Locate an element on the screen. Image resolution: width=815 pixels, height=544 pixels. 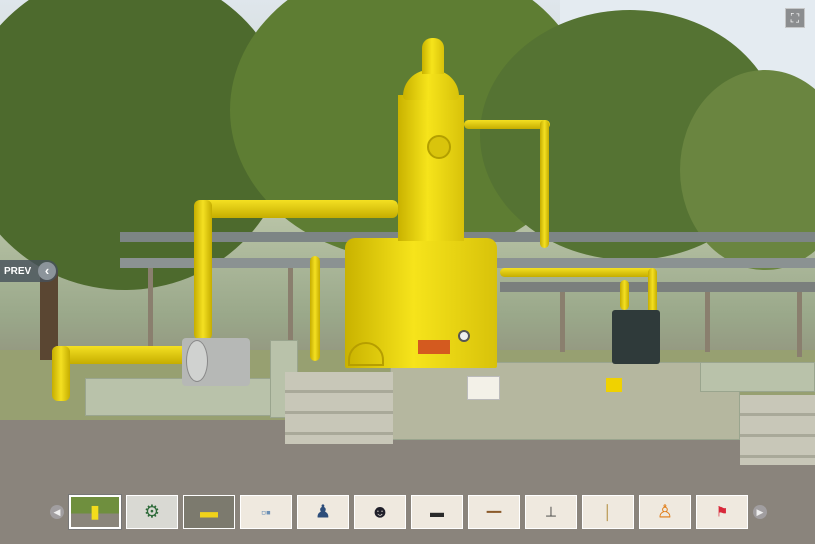
fullscreen-button: ⛶ is located at coordinates (795, 18).